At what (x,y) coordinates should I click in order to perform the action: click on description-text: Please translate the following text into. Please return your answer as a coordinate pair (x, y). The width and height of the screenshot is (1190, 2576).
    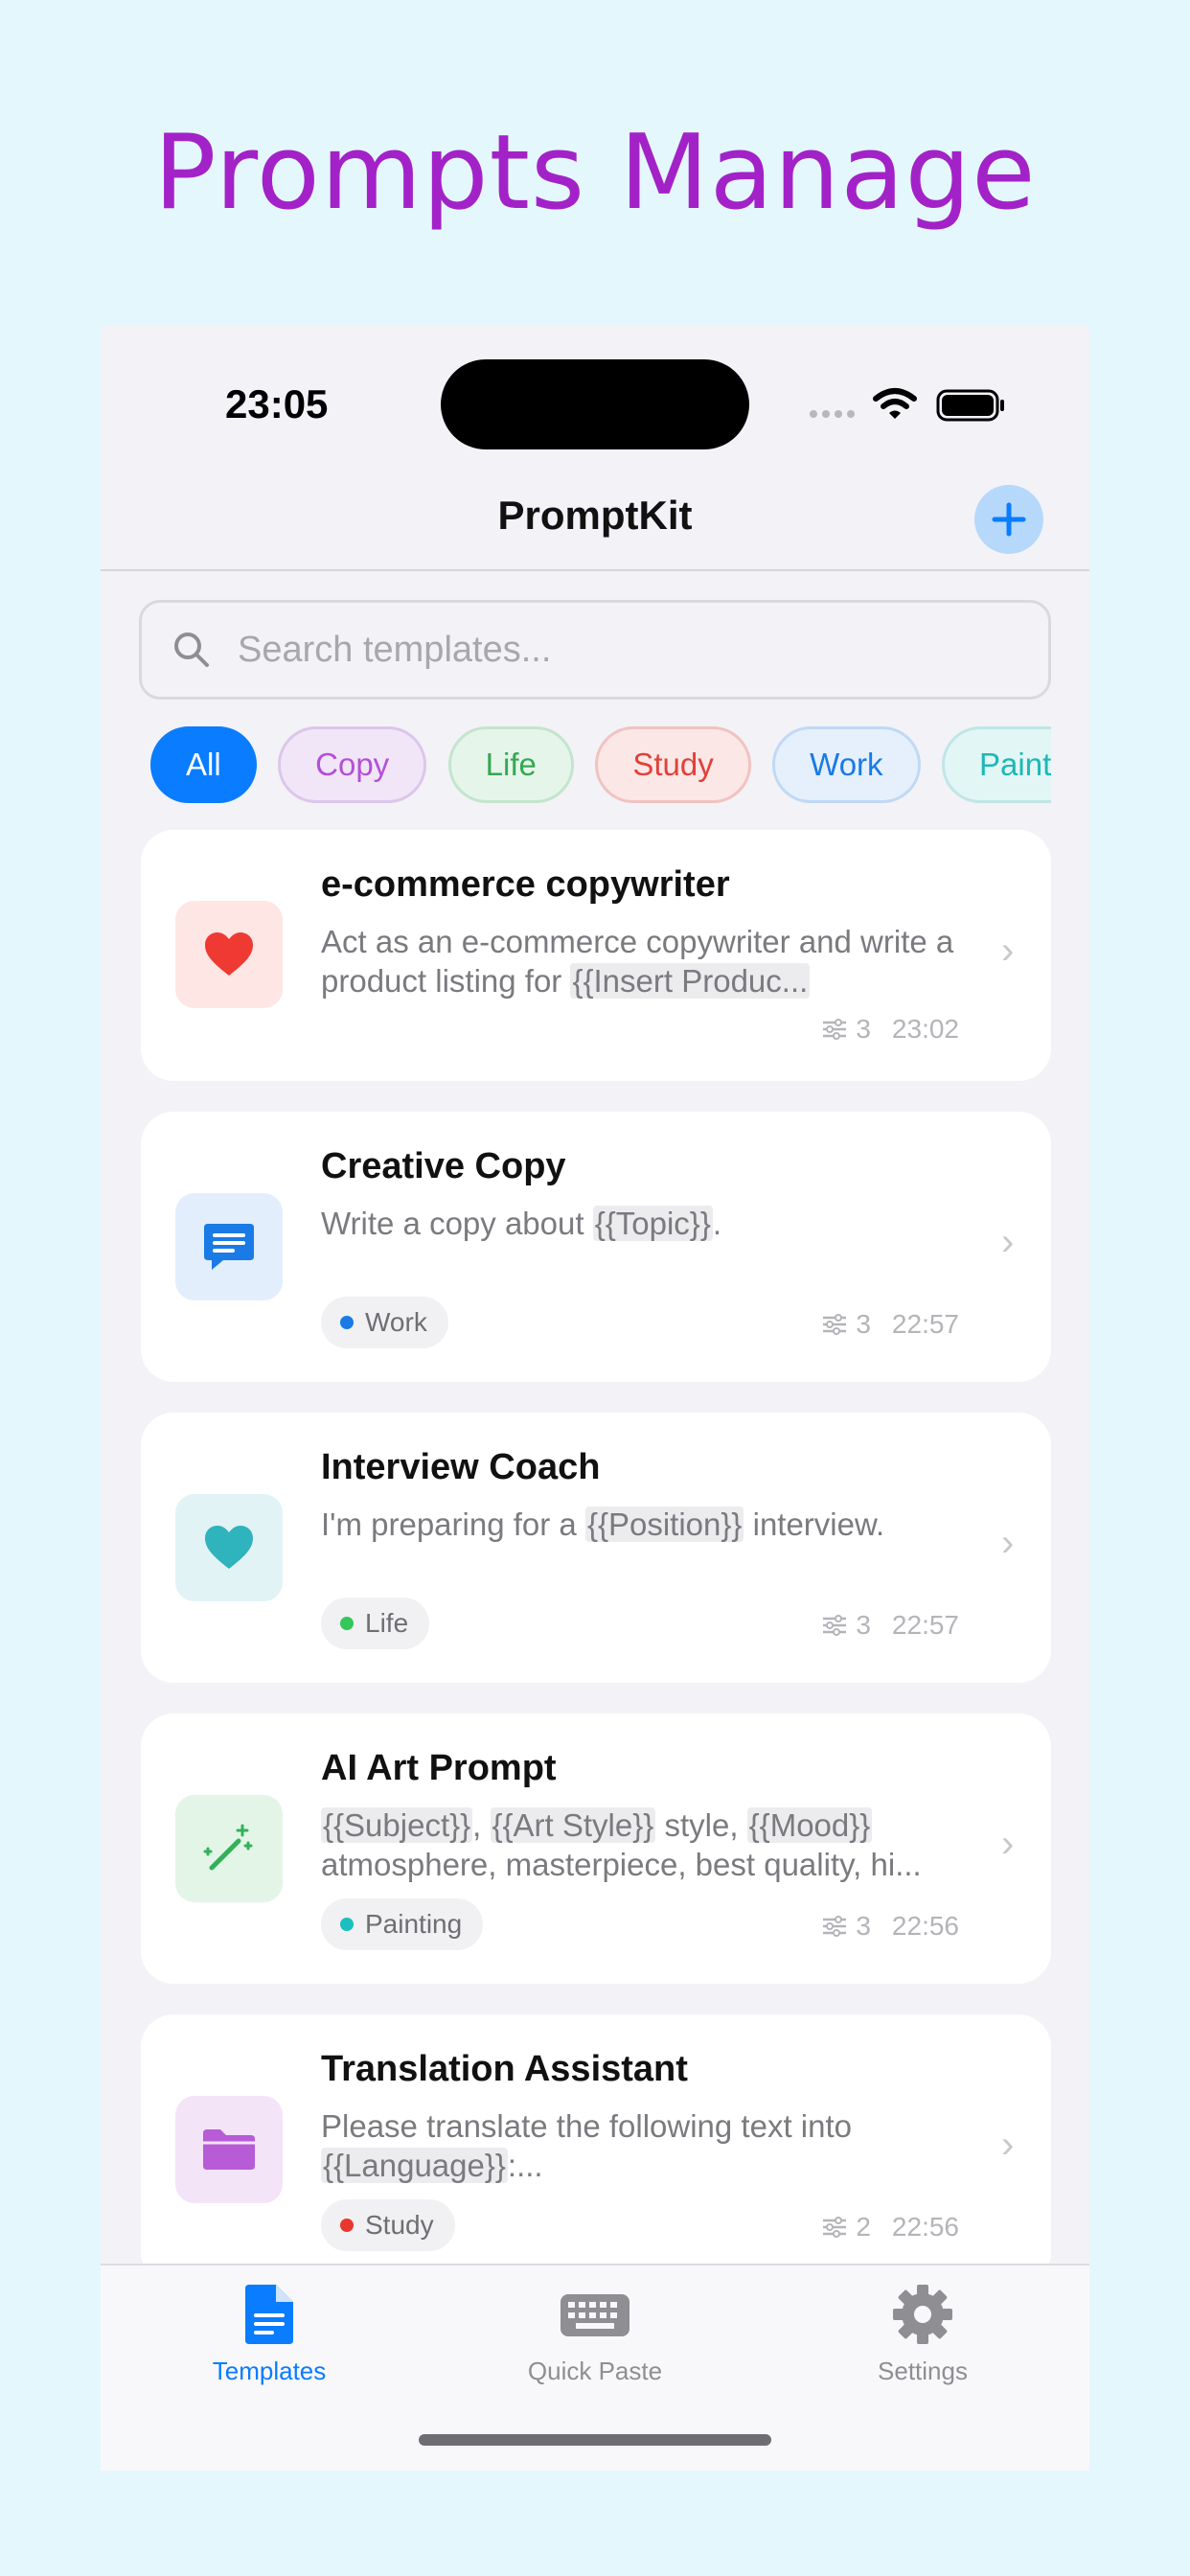
    Looking at the image, I should click on (587, 2126).